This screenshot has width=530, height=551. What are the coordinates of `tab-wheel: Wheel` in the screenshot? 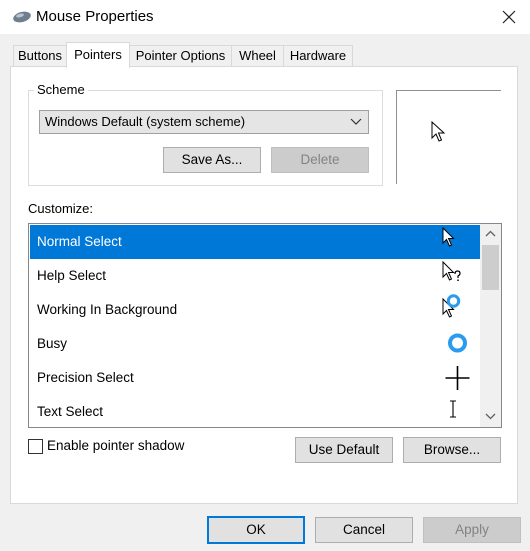 It's located at (257, 55).